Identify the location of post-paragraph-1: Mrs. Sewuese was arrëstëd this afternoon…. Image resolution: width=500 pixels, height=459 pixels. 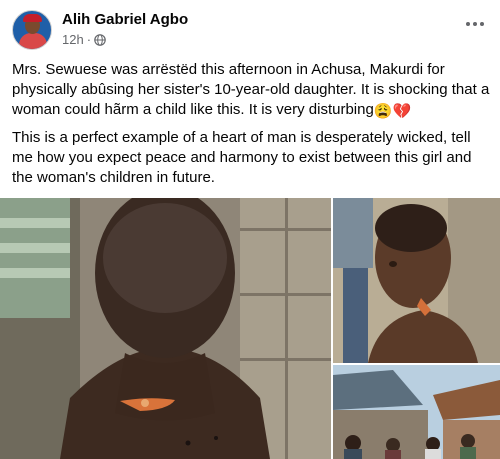
(252, 91).